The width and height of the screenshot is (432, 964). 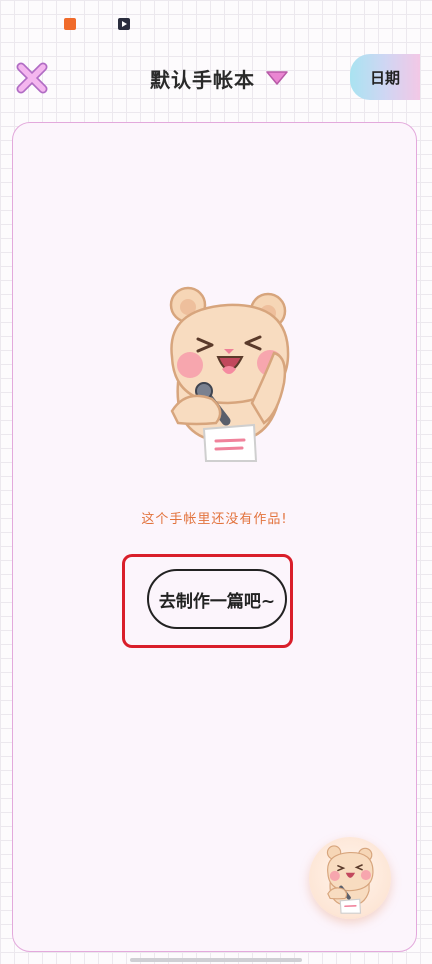 I want to click on header: 默认手帐本 日期, so click(x=216, y=78).